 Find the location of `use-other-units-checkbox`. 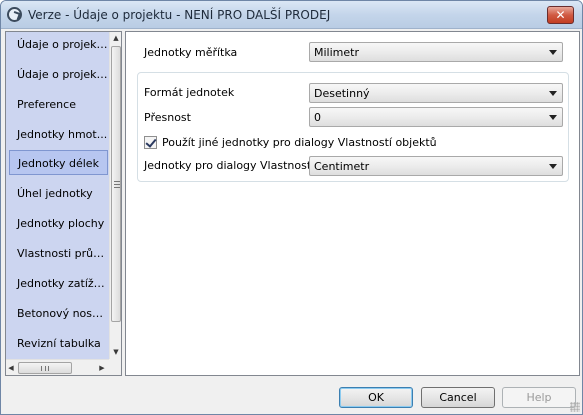

use-other-units-checkbox is located at coordinates (150, 142).